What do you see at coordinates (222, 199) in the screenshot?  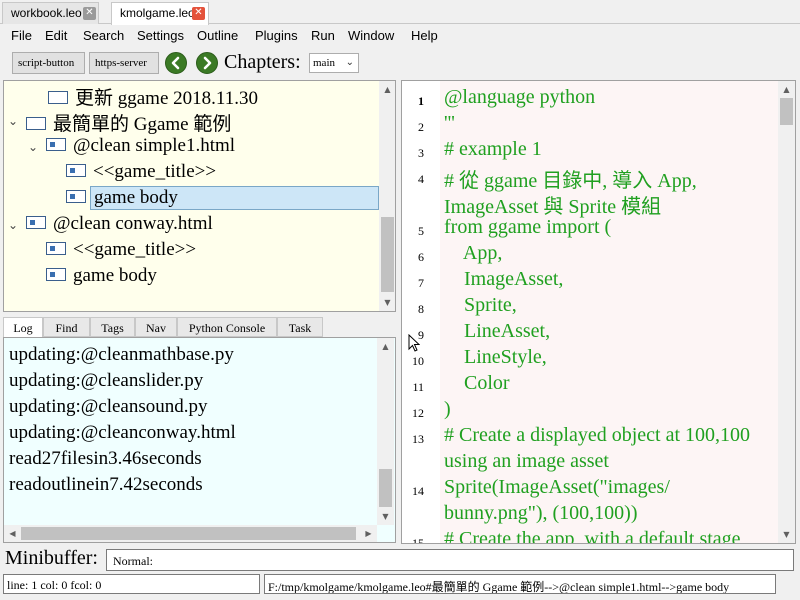 I see `outline-node-selected: game body` at bounding box center [222, 199].